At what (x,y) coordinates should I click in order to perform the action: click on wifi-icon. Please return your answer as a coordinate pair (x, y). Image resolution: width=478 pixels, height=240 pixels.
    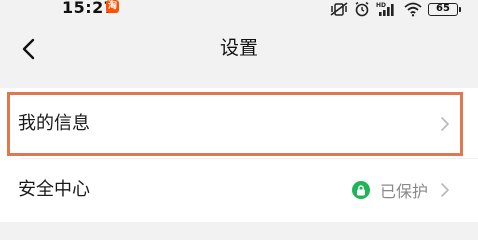
    Looking at the image, I should click on (413, 9).